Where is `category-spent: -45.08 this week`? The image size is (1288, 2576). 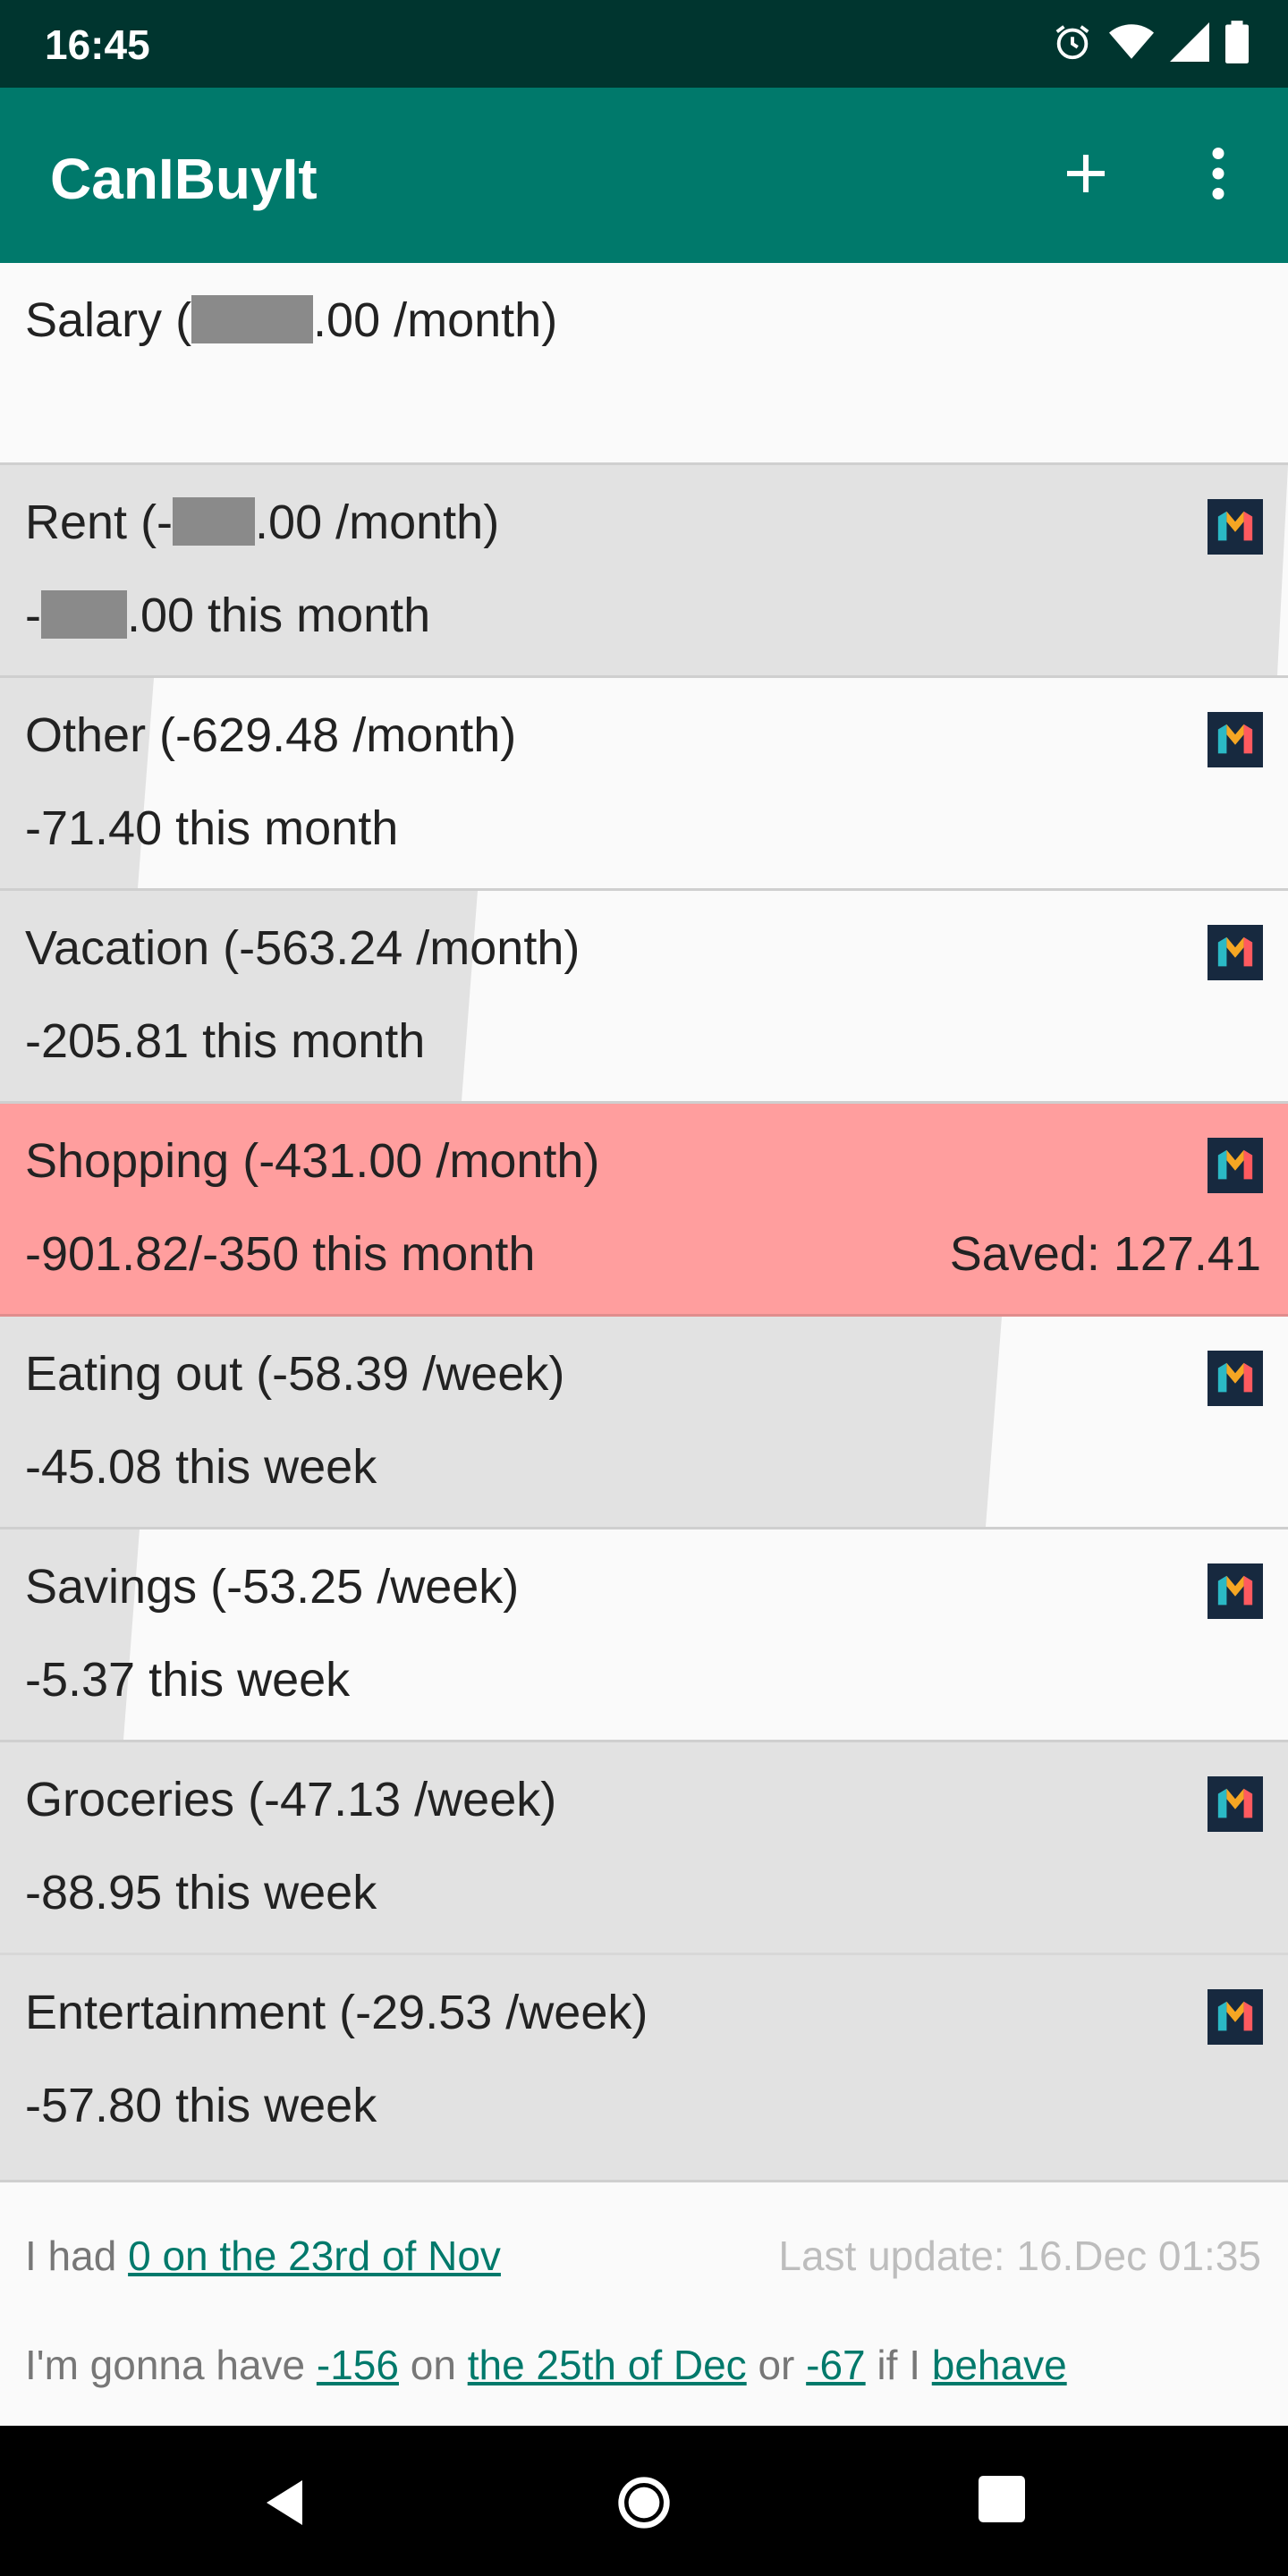 category-spent: -45.08 this week is located at coordinates (201, 1467).